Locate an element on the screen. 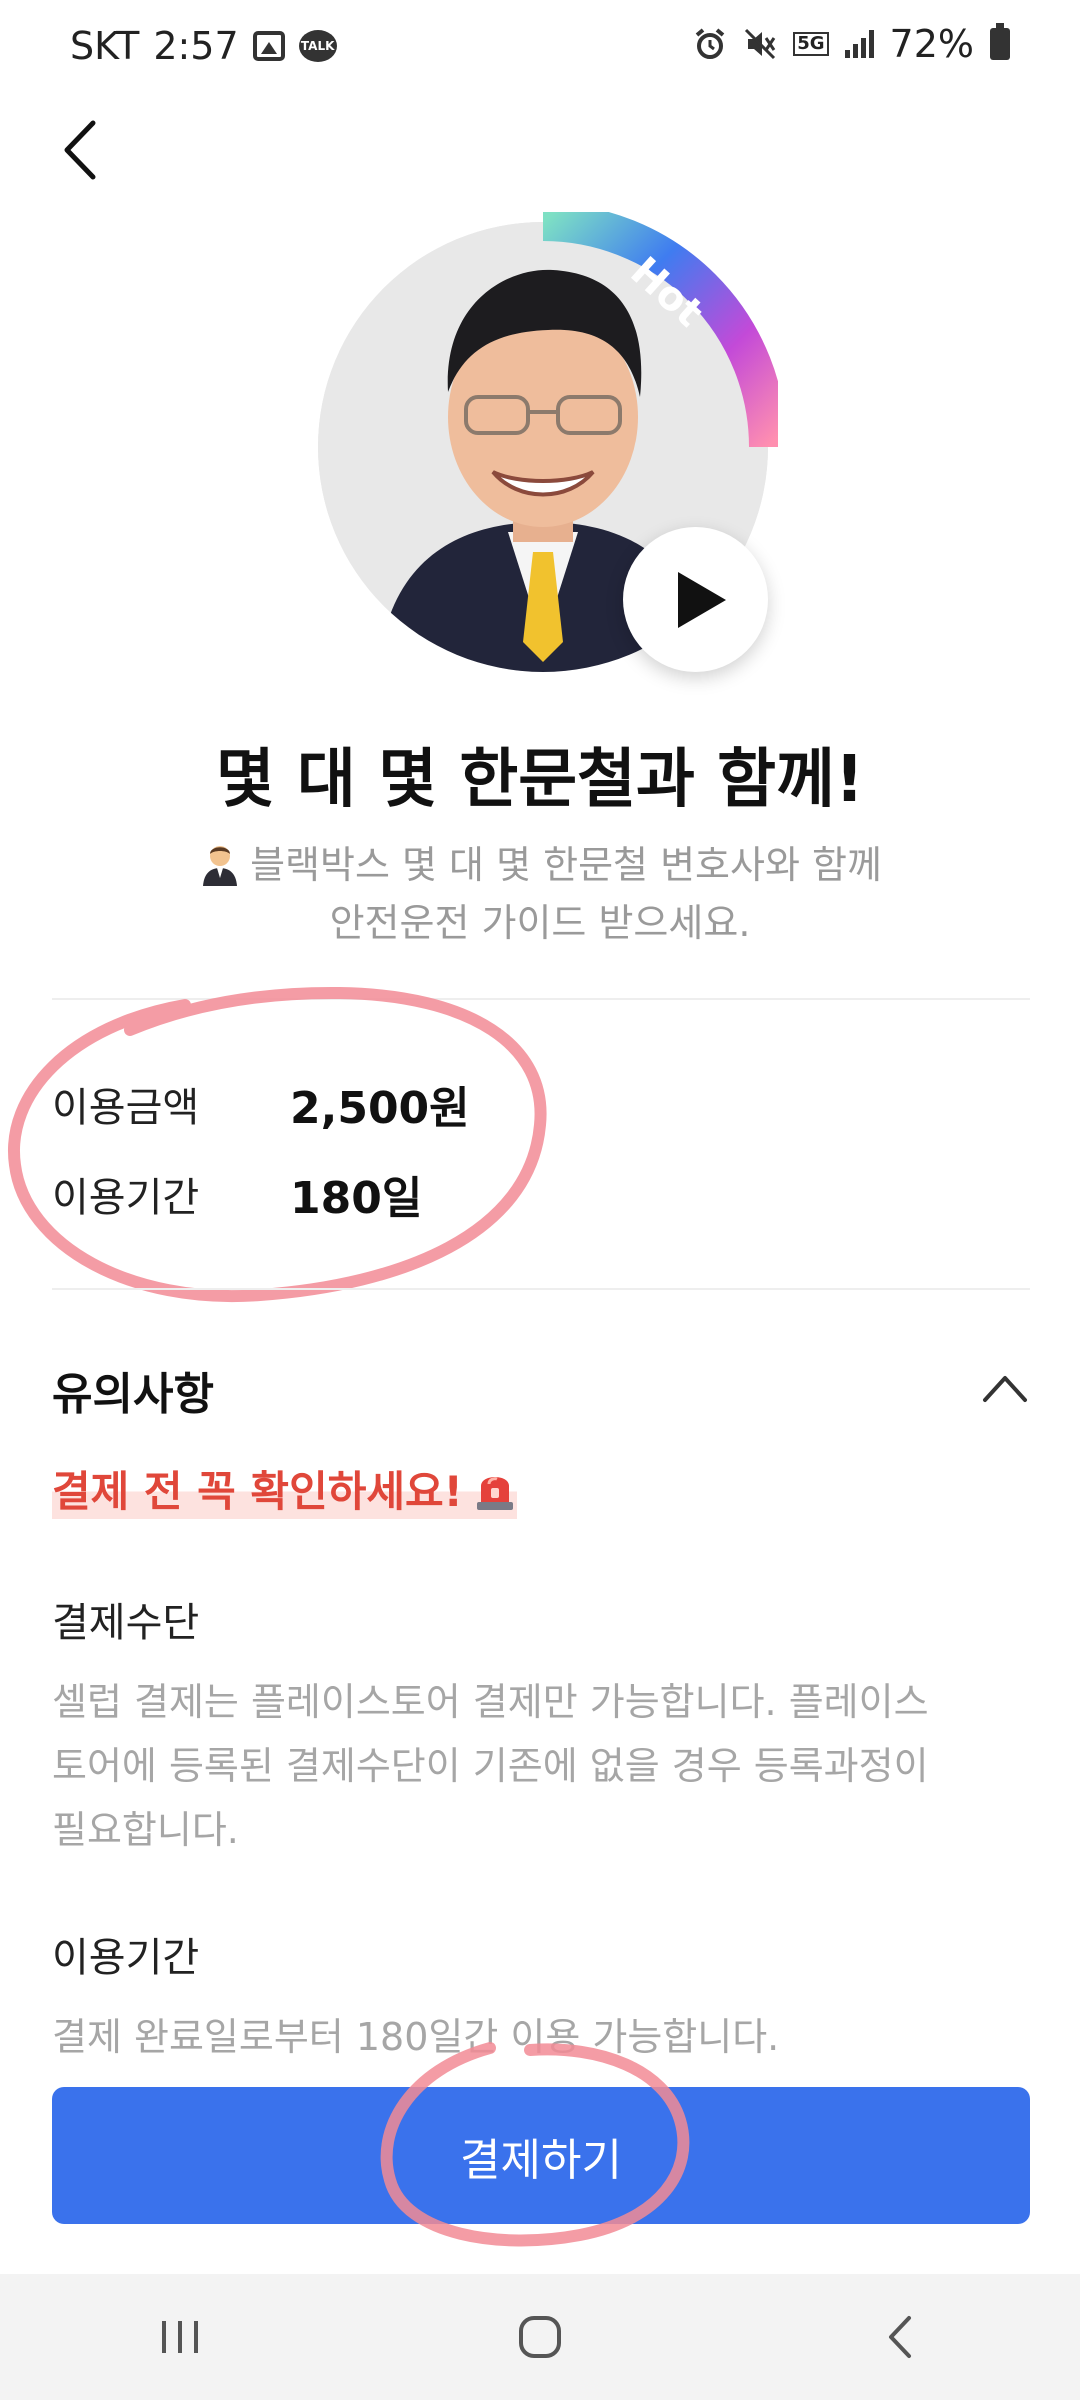  back-button is located at coordinates (80, 150).